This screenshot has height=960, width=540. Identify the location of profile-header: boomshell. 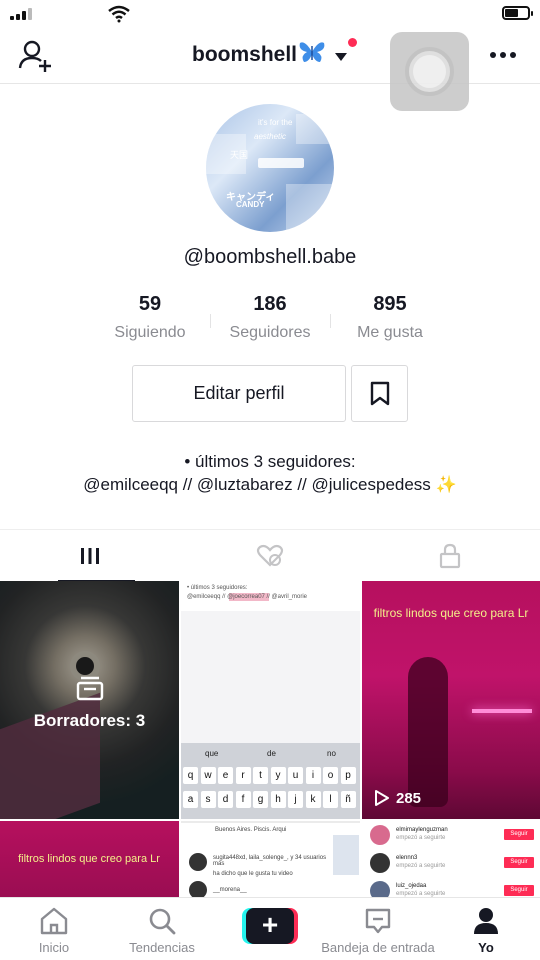
(270, 70).